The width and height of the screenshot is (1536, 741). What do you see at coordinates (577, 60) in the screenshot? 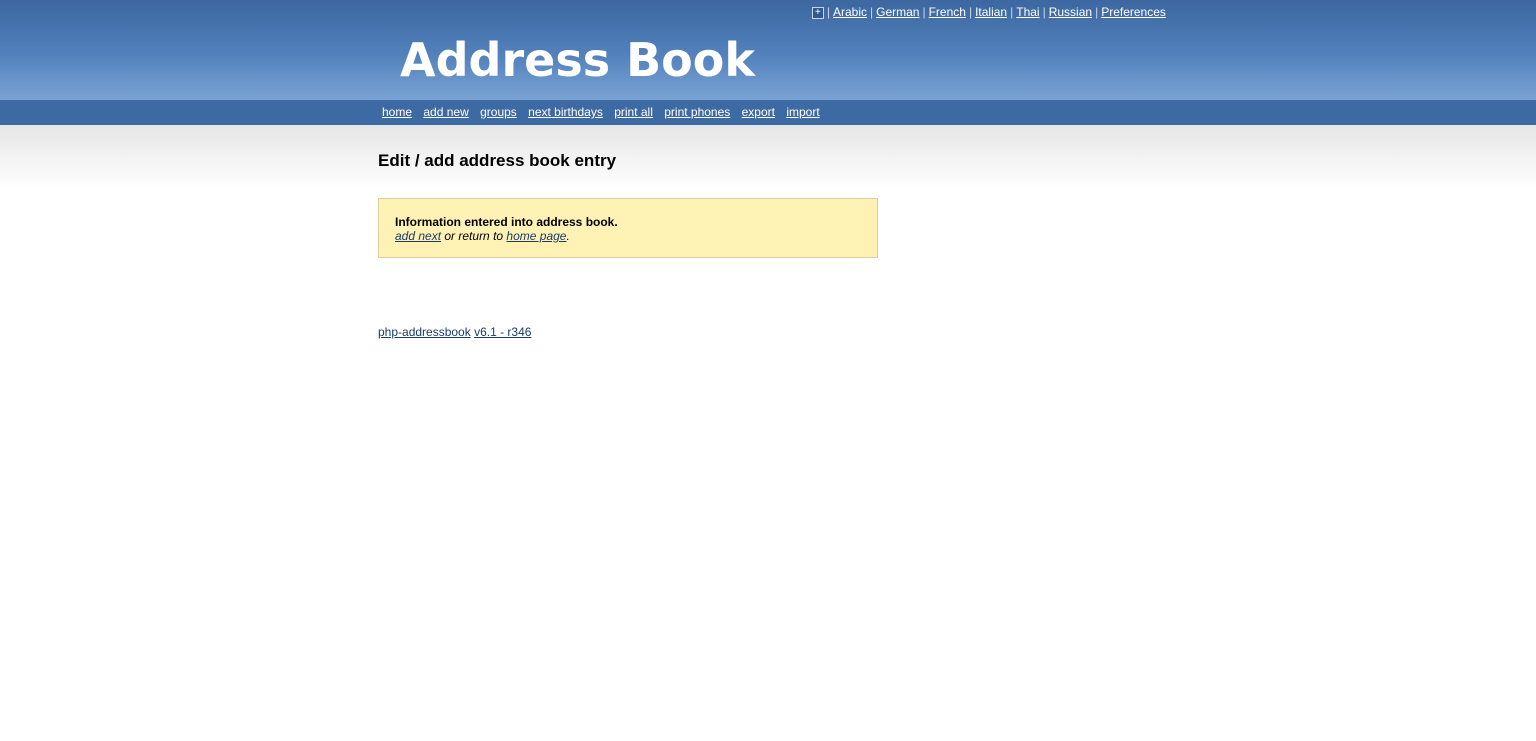
I see `app-logo: Address Book` at bounding box center [577, 60].